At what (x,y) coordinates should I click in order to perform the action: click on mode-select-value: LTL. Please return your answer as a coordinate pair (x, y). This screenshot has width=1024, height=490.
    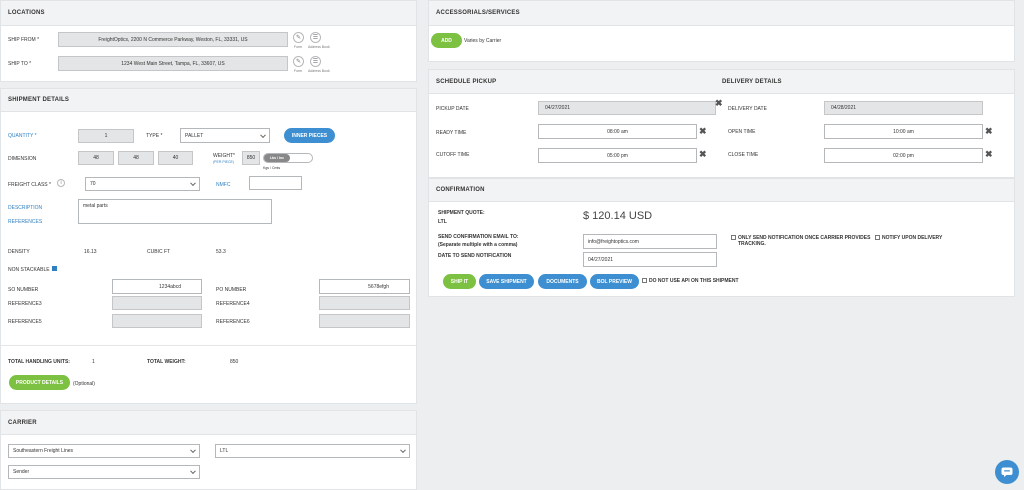
    Looking at the image, I should click on (224, 451).